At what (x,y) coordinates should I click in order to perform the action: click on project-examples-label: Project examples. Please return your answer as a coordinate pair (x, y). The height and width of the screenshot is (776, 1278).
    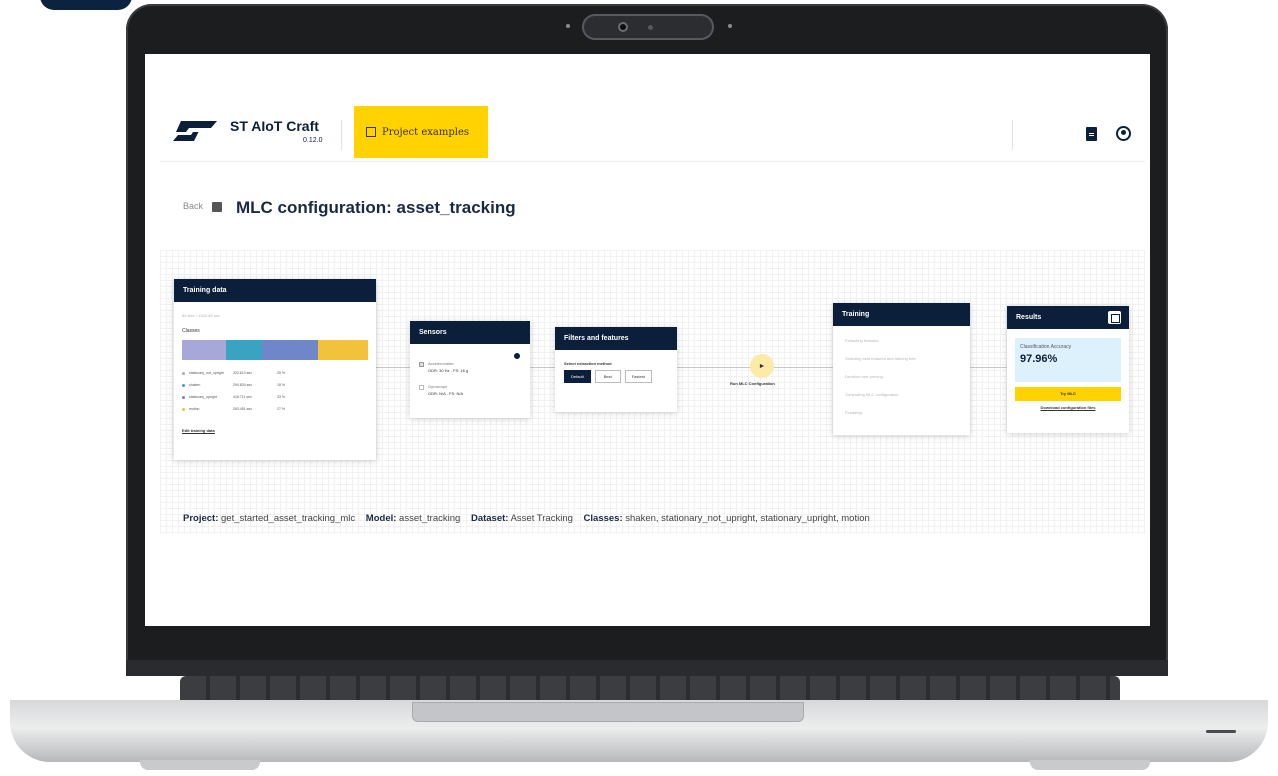
    Looking at the image, I should click on (425, 132).